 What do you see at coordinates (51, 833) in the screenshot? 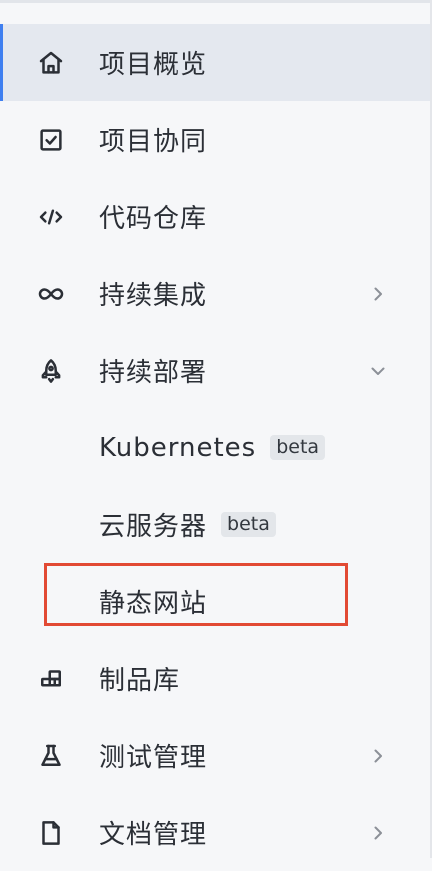
I see `document-icon` at bounding box center [51, 833].